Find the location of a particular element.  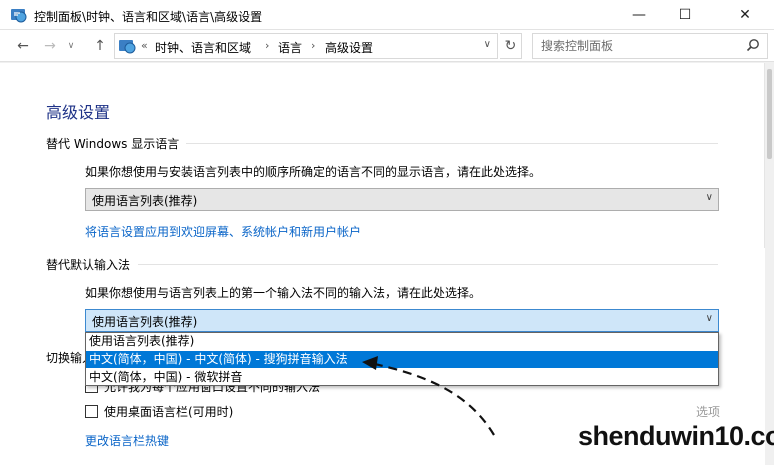

change-language-bar-hotkeys-link: 更改语言栏热键 is located at coordinates (127, 440).